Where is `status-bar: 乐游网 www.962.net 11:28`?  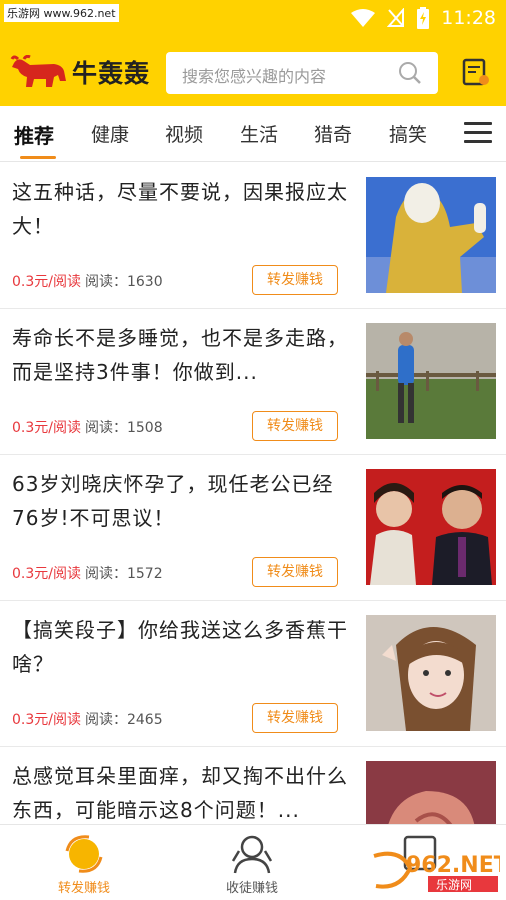 status-bar: 乐游网 www.962.net 11:28 is located at coordinates (253, 18).